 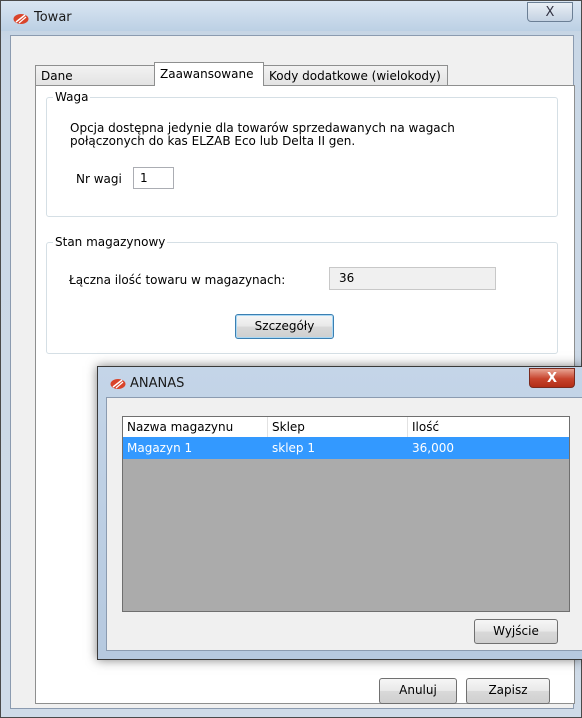 I want to click on total-quantity-label: Łączna ilość towaru w magazynach:, so click(x=177, y=280).